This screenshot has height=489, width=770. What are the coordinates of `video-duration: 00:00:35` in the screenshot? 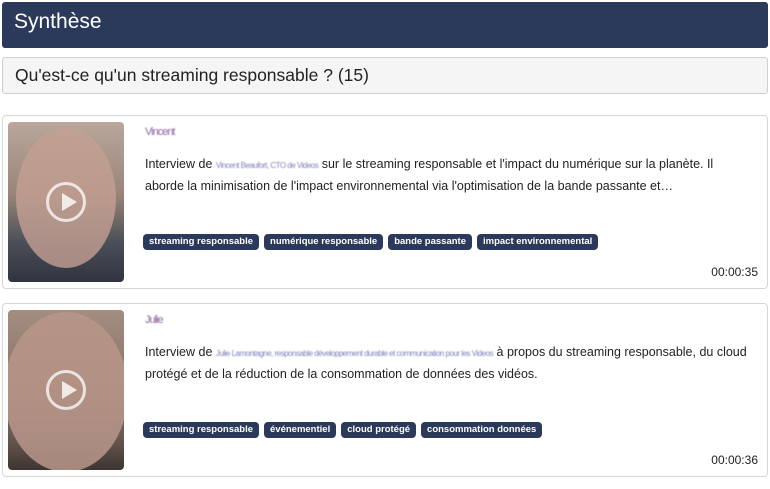 It's located at (734, 272).